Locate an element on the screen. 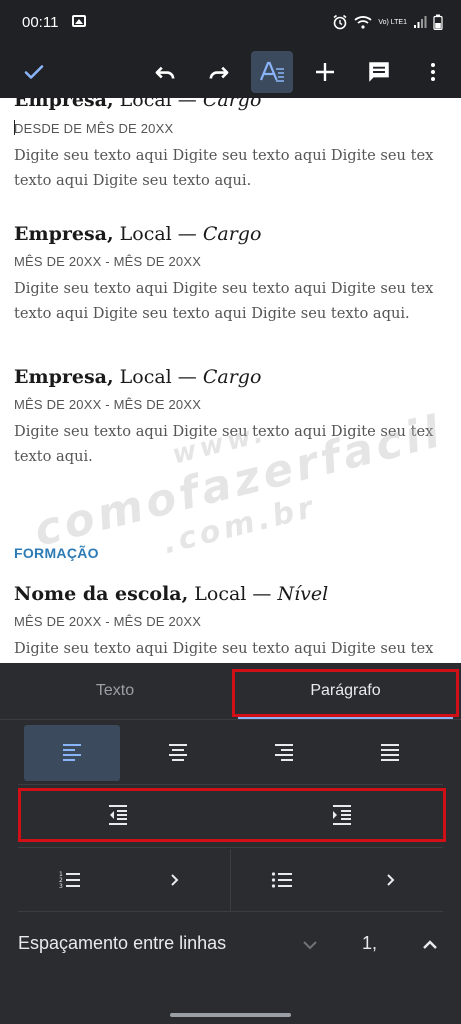 This screenshot has width=461, height=1024. align-justify-button is located at coordinates (390, 753).